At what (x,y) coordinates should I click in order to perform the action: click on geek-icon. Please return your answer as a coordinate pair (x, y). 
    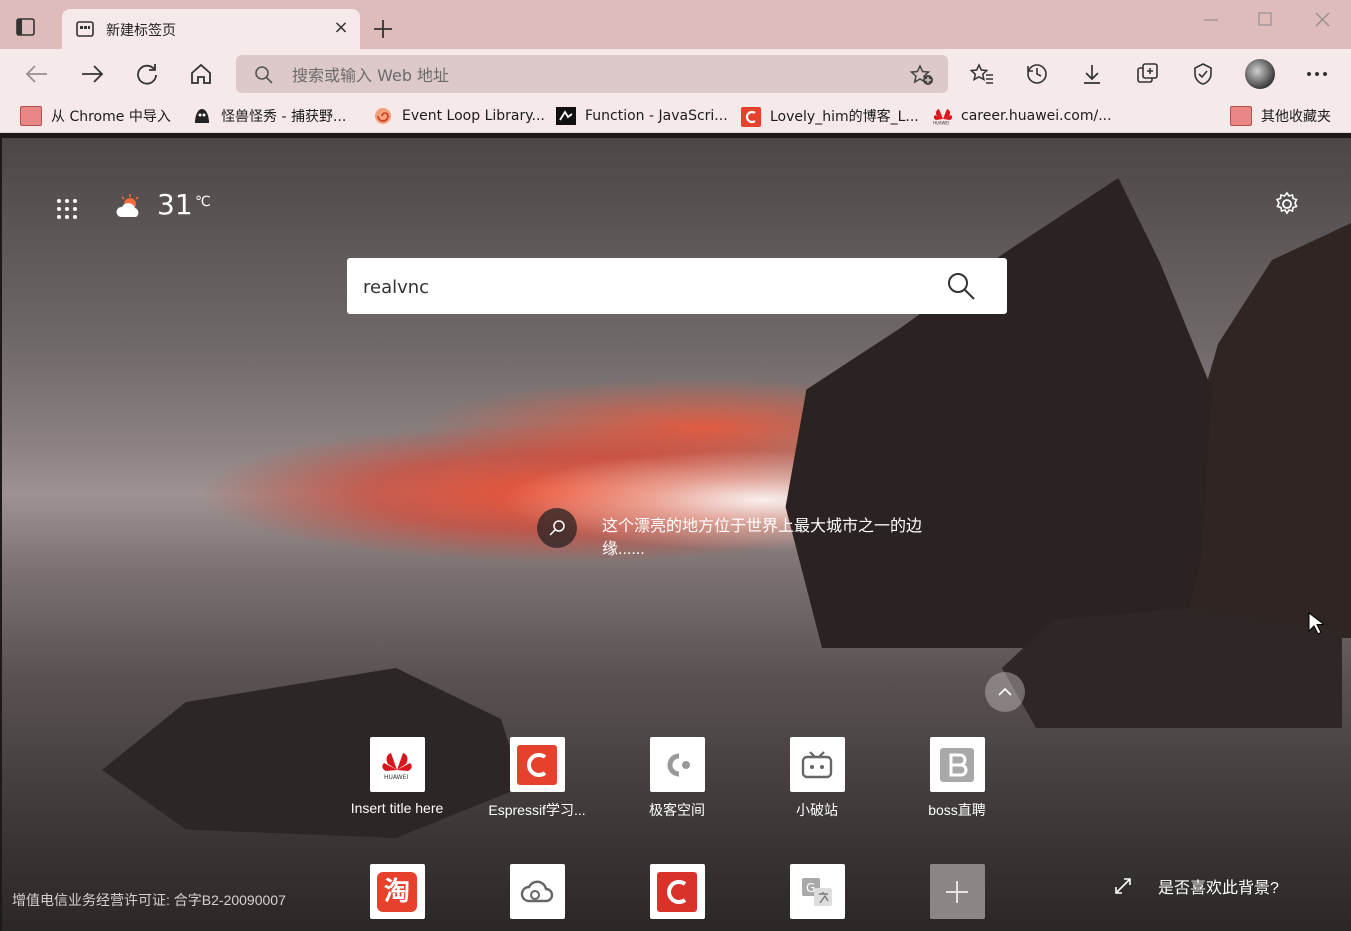
    Looking at the image, I should click on (677, 764).